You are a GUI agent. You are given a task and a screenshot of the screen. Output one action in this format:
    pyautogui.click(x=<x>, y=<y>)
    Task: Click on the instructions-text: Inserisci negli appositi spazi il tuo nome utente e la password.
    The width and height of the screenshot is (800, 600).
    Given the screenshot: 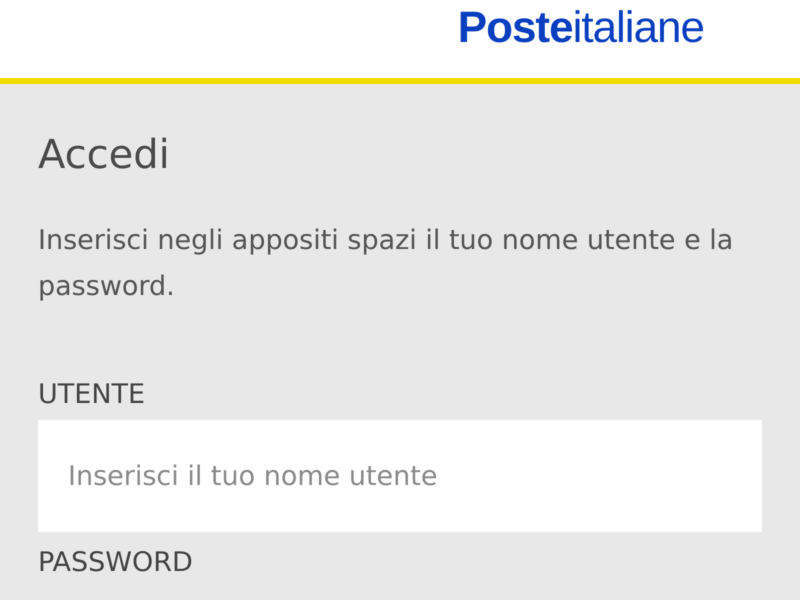 What is the action you would take?
    pyautogui.click(x=386, y=264)
    